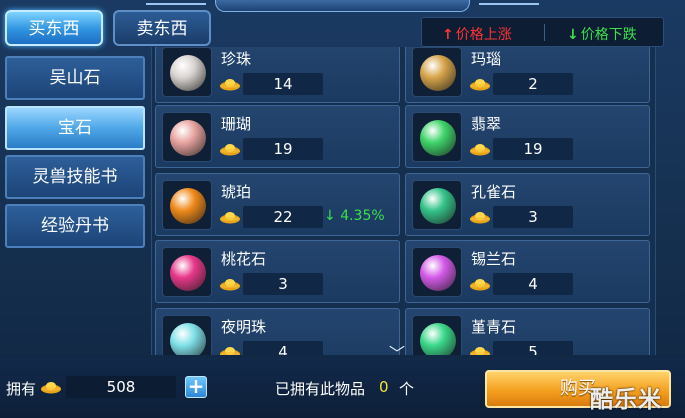 The image size is (685, 418). Describe the element at coordinates (626, 400) in the screenshot. I see `watermark: 酷乐米` at that location.